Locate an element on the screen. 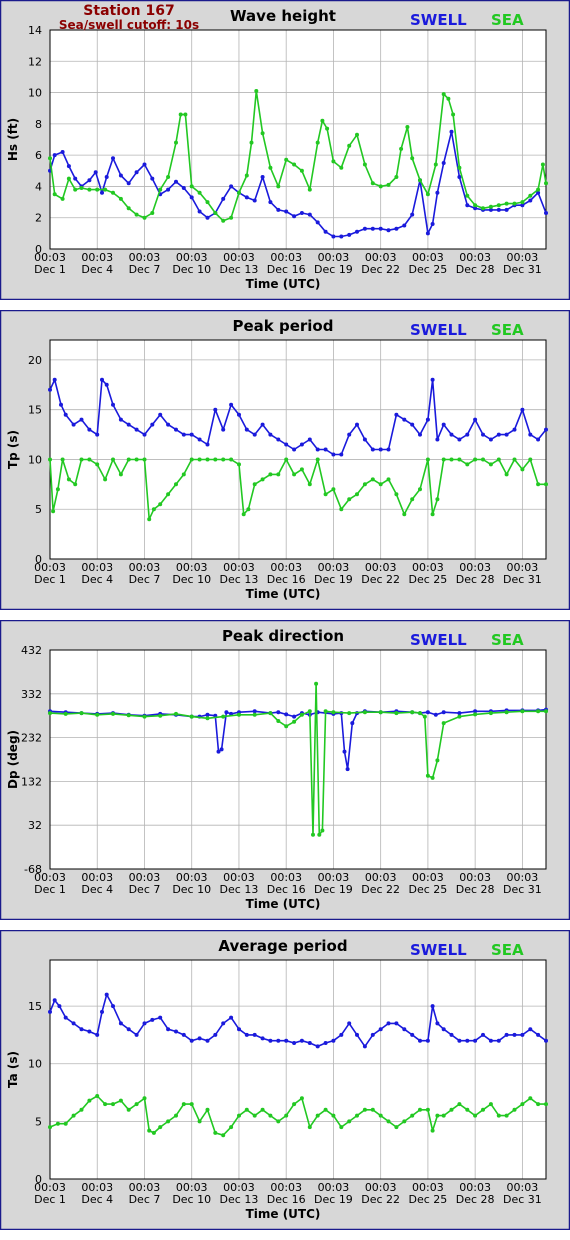 Image resolution: width=570 pixels, height=1240 pixels. x-tick-date: Dec 25 is located at coordinates (428, 1199).